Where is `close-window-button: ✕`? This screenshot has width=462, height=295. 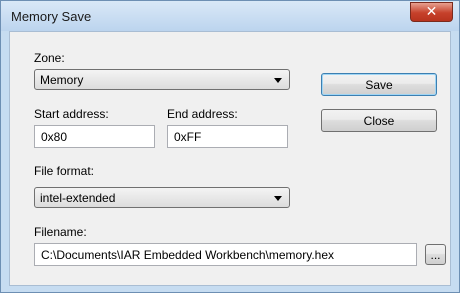 close-window-button: ✕ is located at coordinates (431, 12).